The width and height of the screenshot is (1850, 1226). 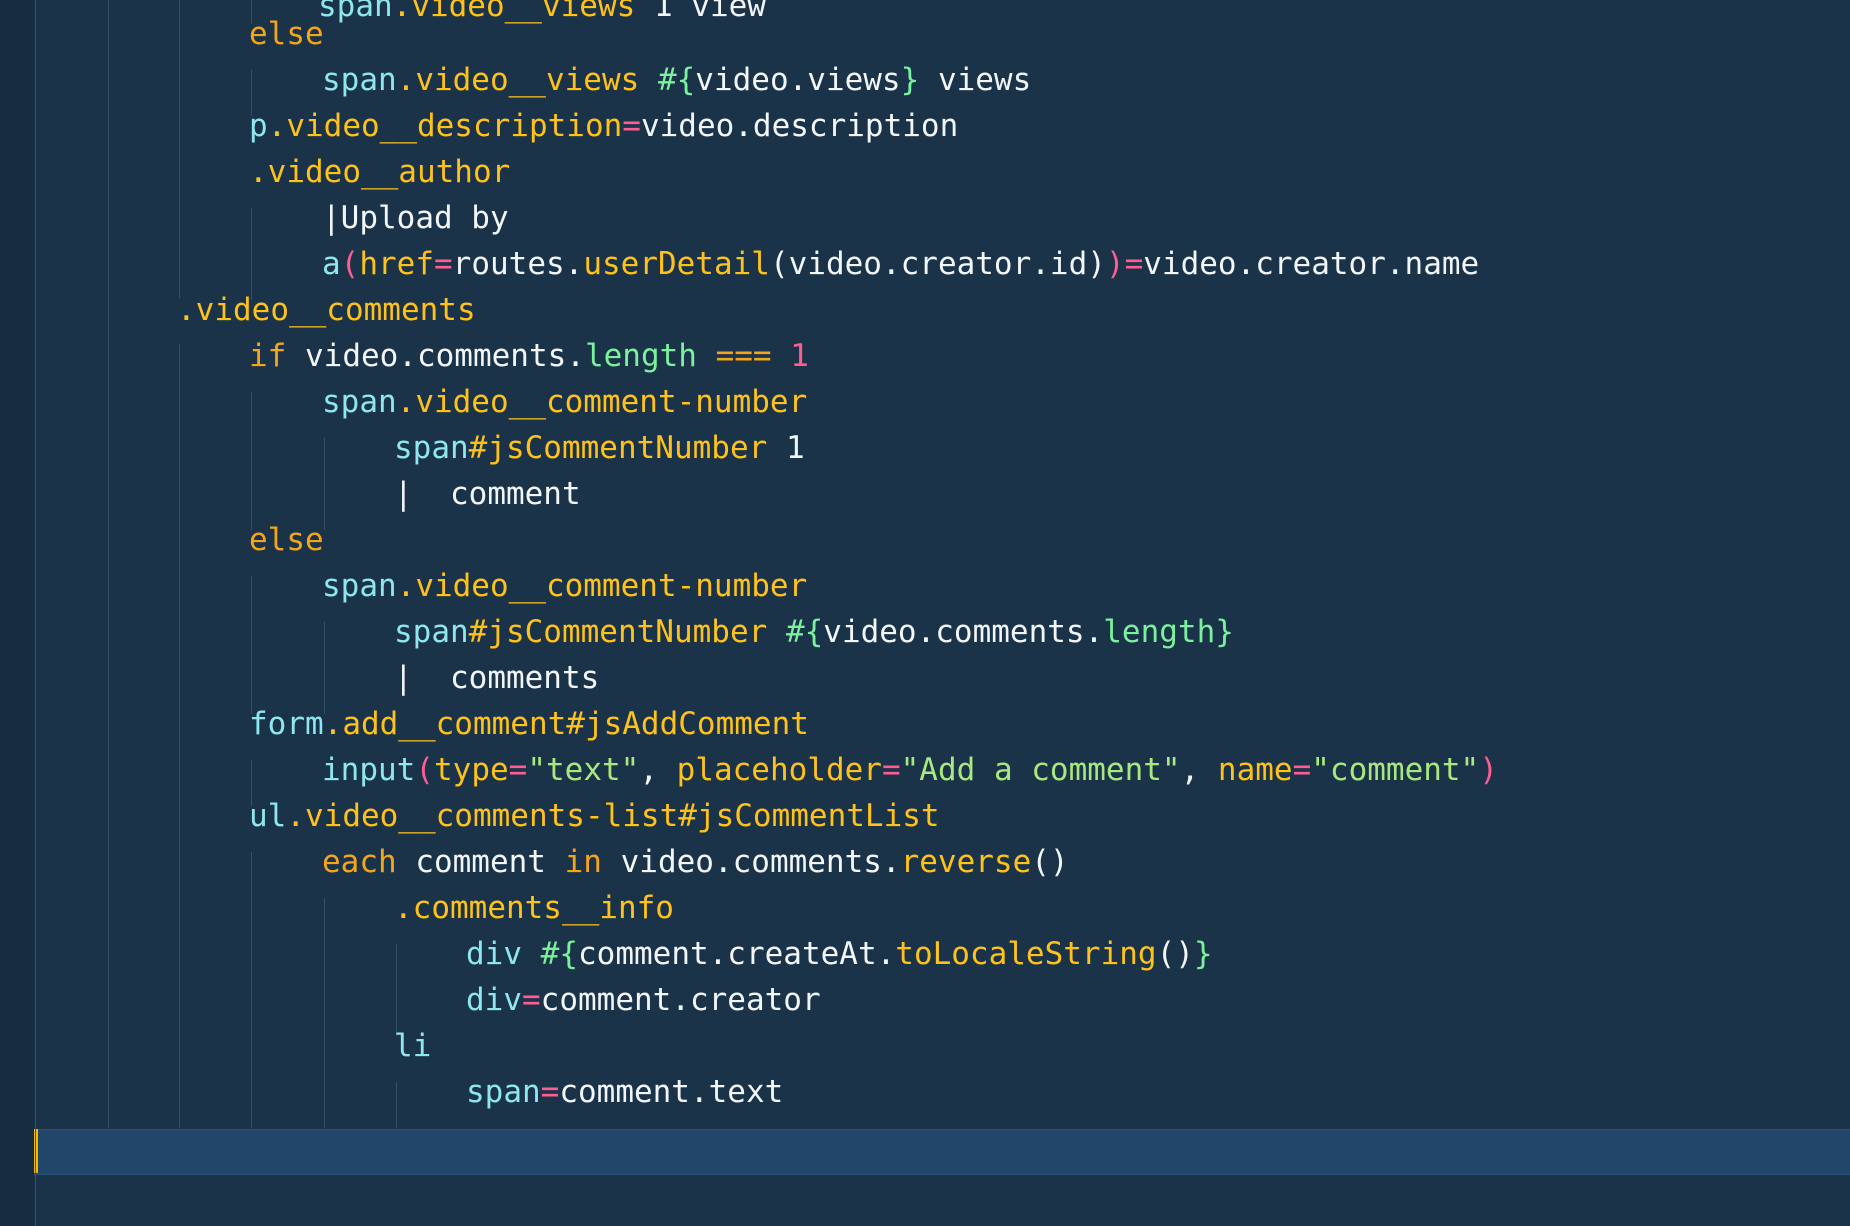 What do you see at coordinates (286, 724) in the screenshot?
I see `code-token: form` at bounding box center [286, 724].